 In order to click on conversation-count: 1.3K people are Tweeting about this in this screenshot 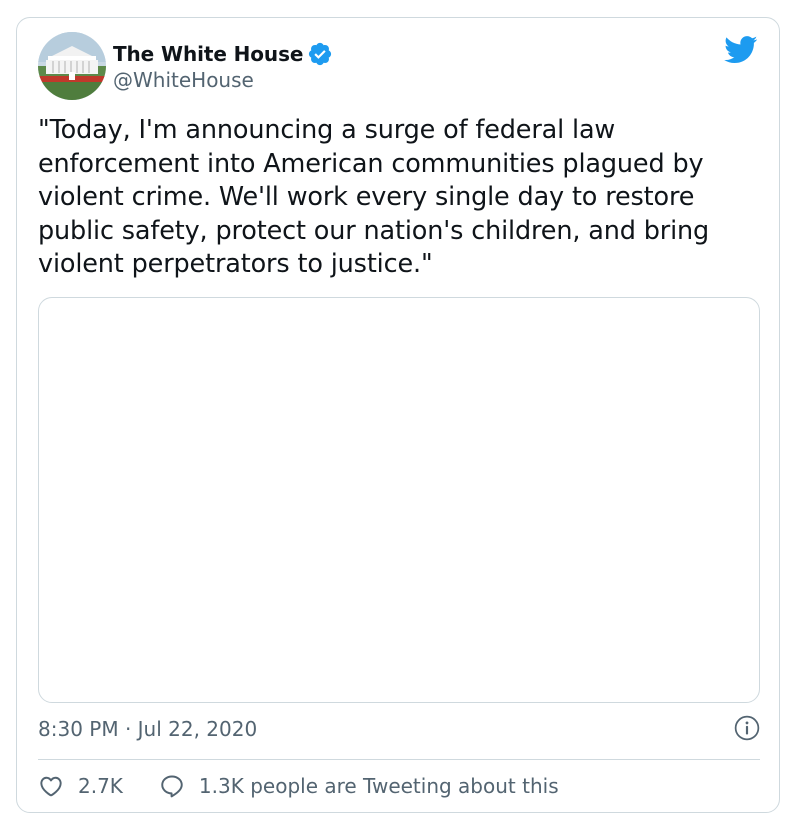, I will do `click(378, 786)`.